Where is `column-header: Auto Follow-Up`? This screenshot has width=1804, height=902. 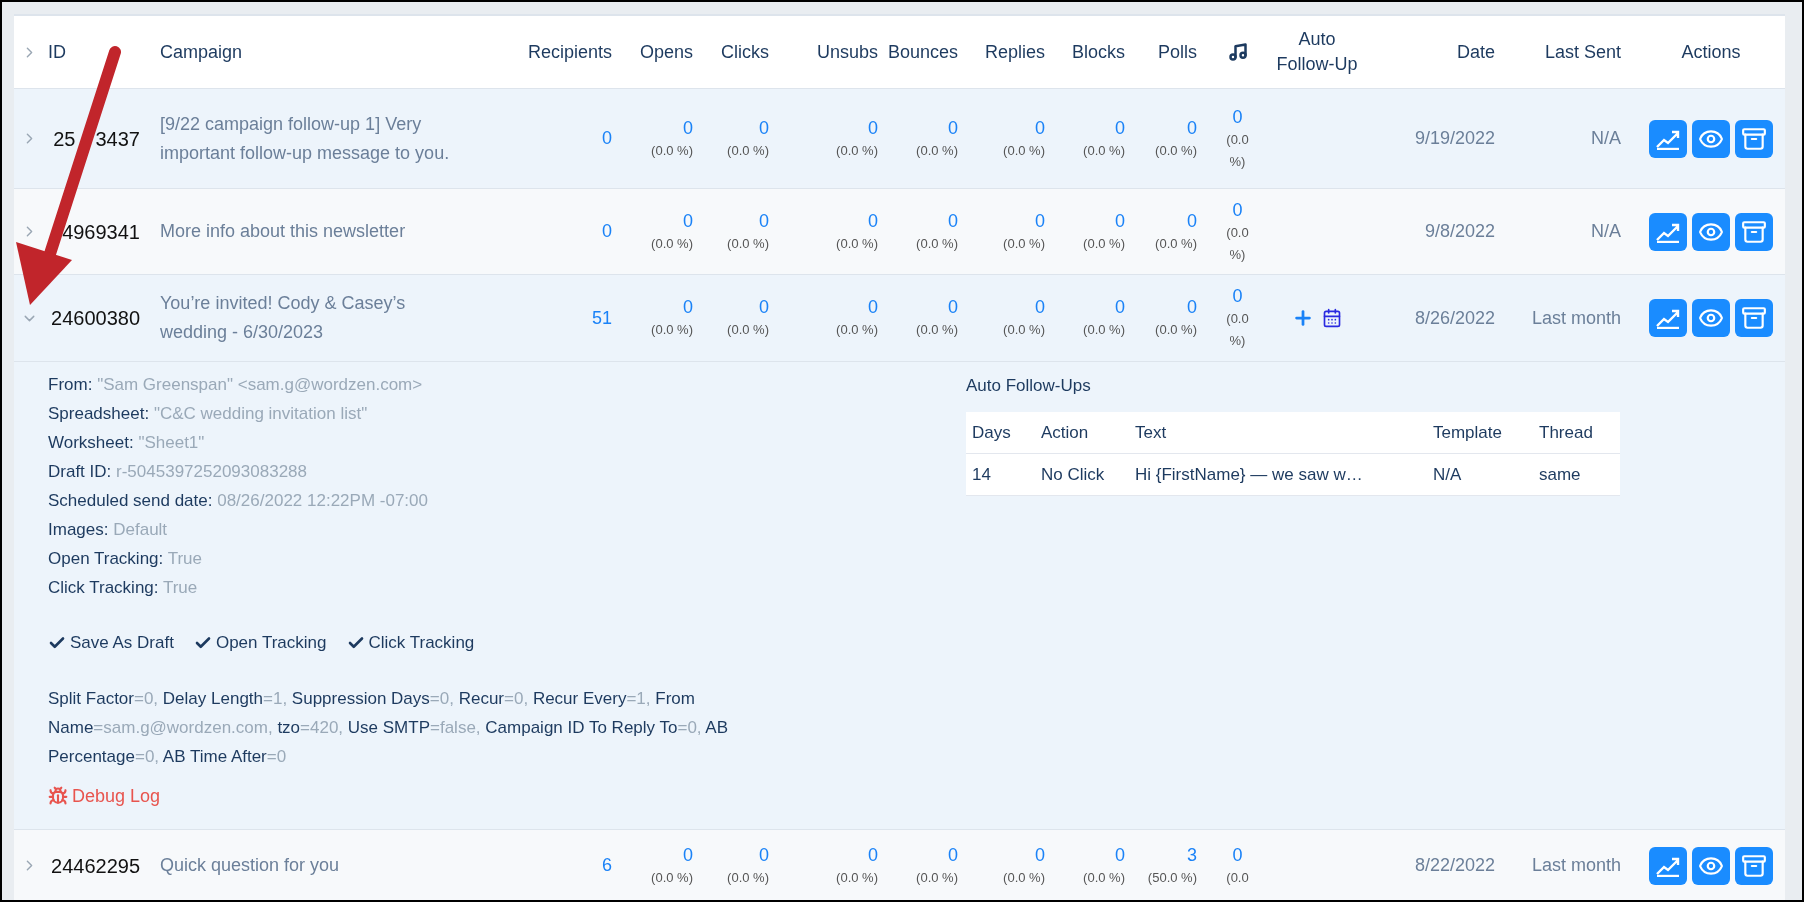 column-header: Auto Follow-Up is located at coordinates (1317, 52).